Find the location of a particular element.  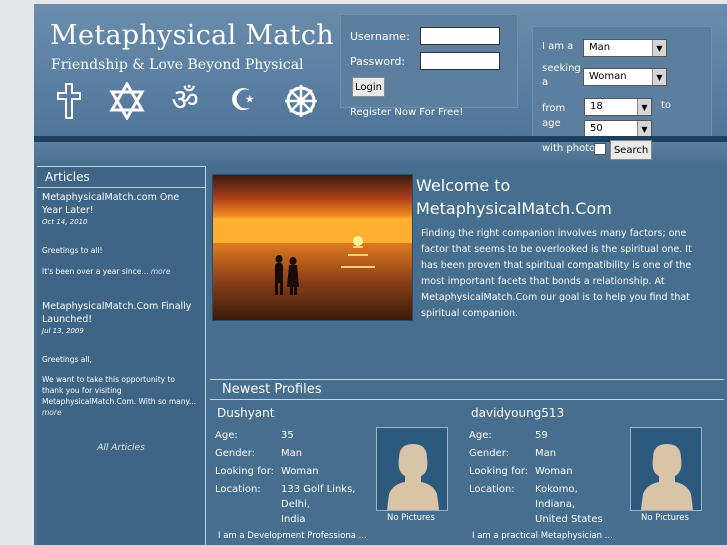

site-tagline: Friendship & Love Beyond Physical is located at coordinates (177, 65).